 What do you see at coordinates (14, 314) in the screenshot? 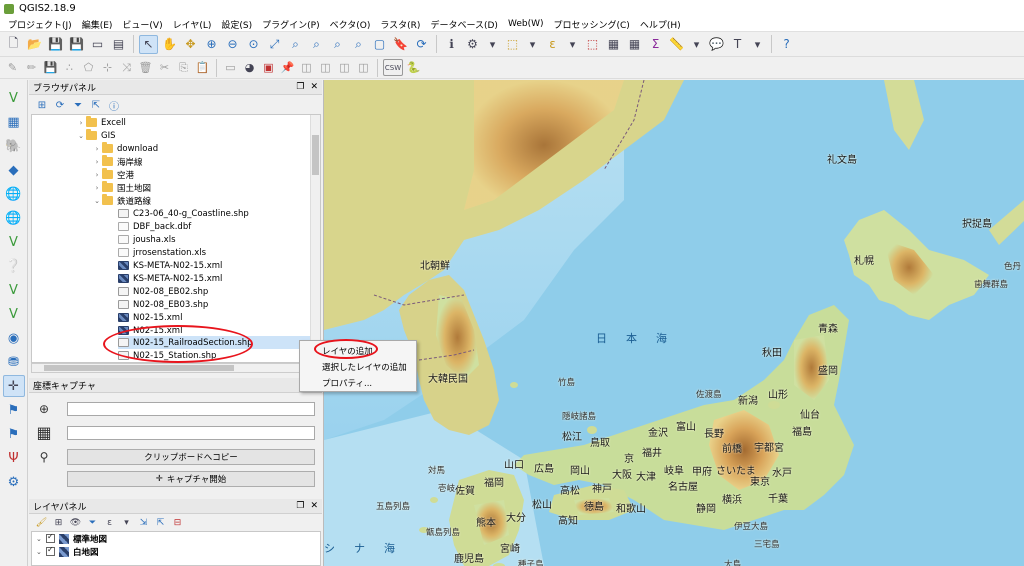
I see `new-shapefile-icon: V` at bounding box center [14, 314].